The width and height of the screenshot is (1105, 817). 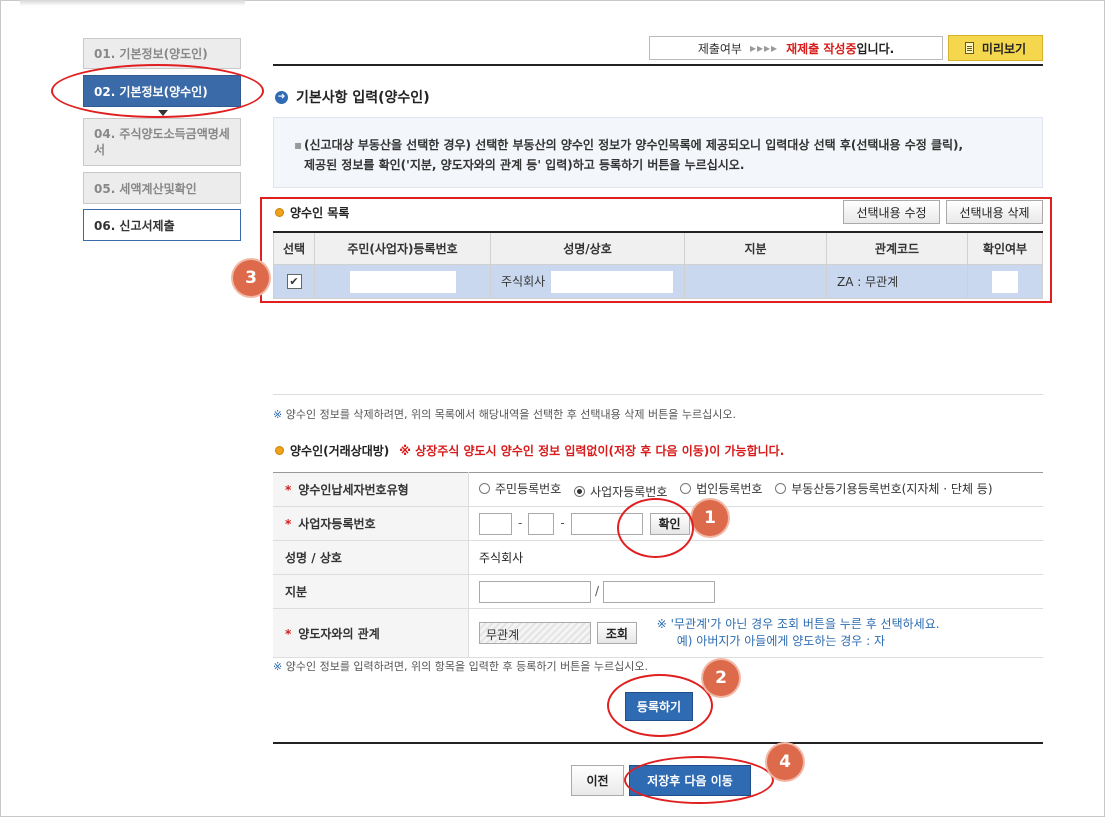 I want to click on preview-button: 미리보기, so click(x=995, y=48).